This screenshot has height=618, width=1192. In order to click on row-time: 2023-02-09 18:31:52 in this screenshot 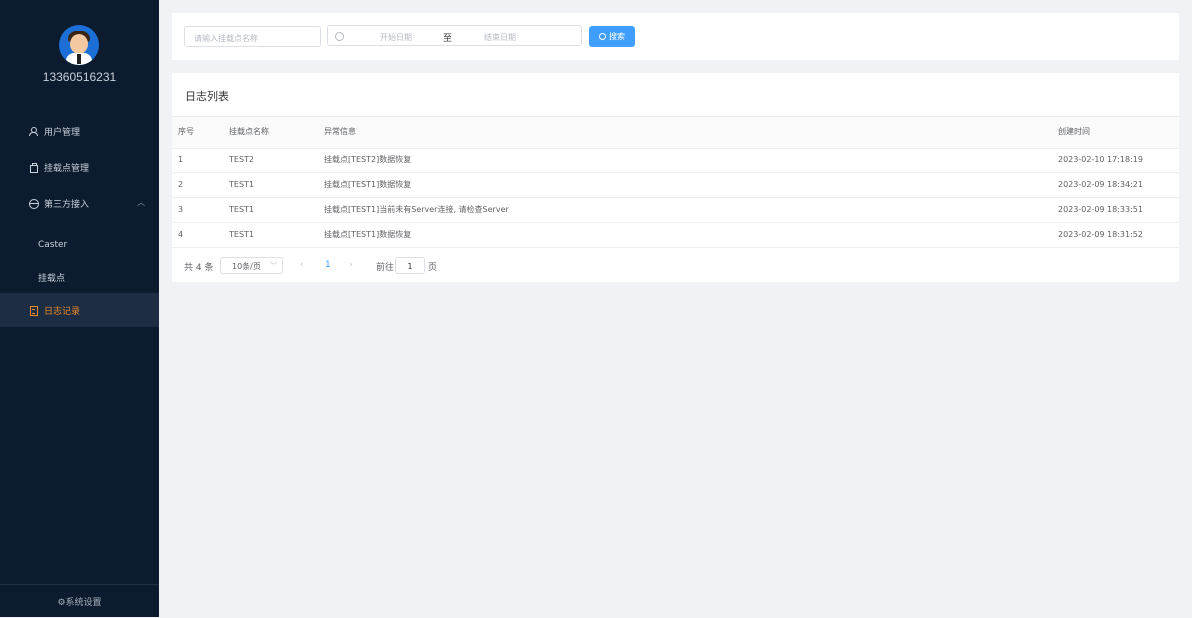, I will do `click(1100, 234)`.